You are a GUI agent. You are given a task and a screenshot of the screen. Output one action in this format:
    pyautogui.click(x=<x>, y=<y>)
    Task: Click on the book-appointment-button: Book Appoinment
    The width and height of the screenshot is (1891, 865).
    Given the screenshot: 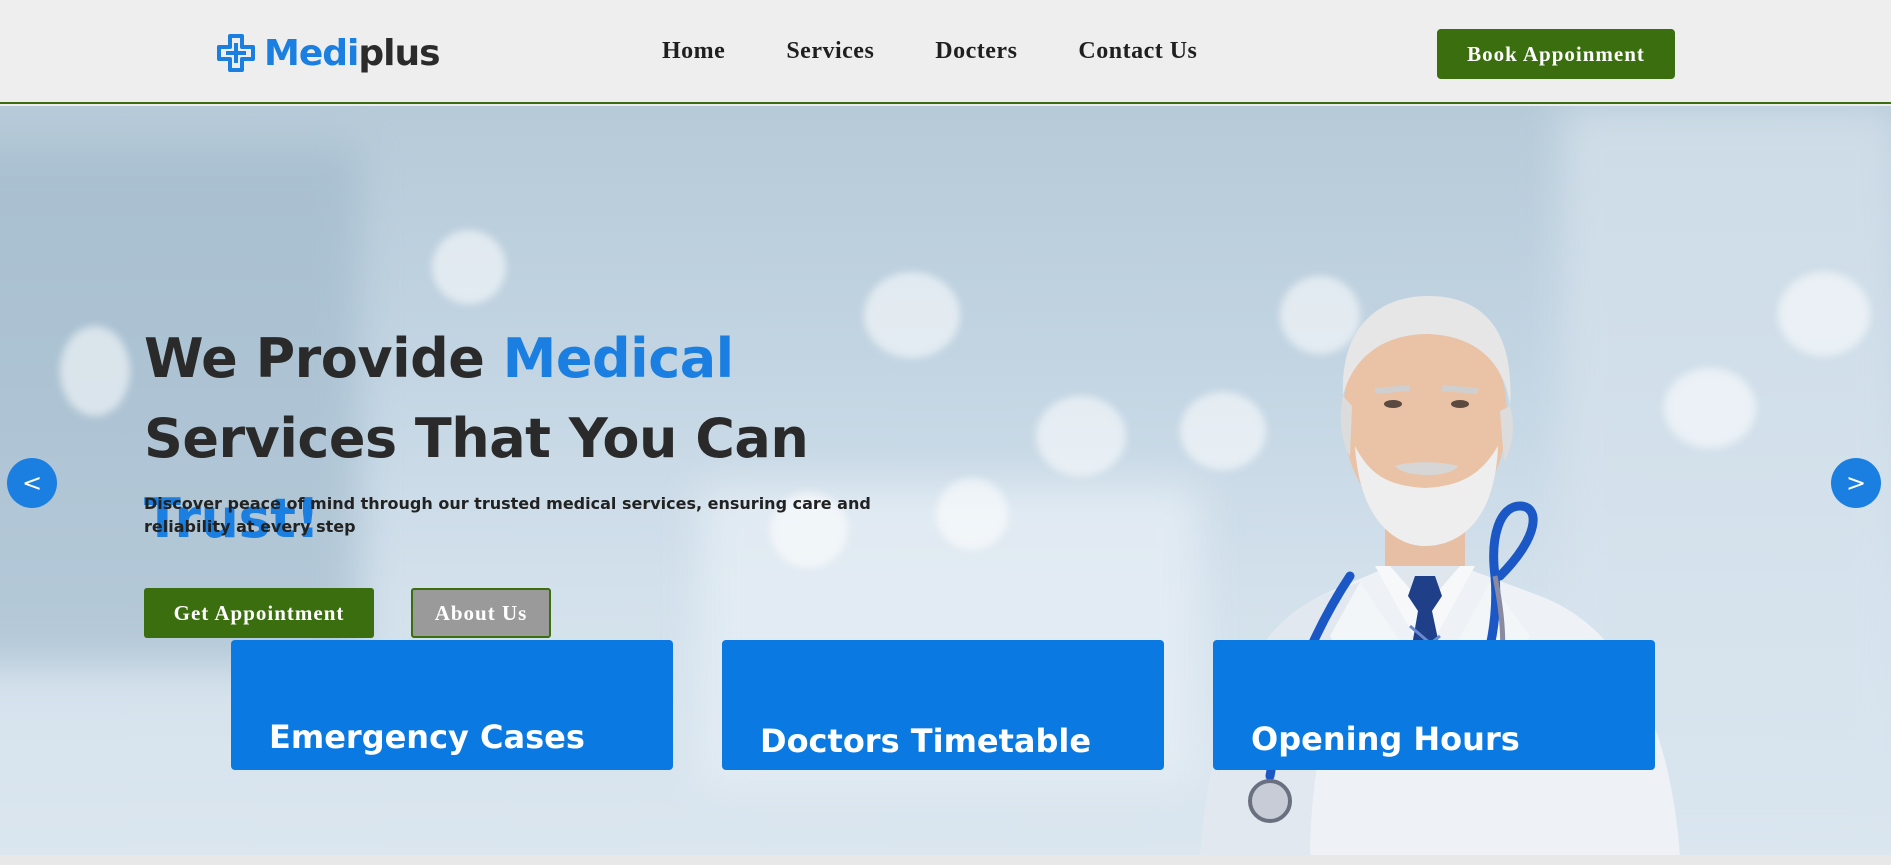 What is the action you would take?
    pyautogui.click(x=1556, y=54)
    